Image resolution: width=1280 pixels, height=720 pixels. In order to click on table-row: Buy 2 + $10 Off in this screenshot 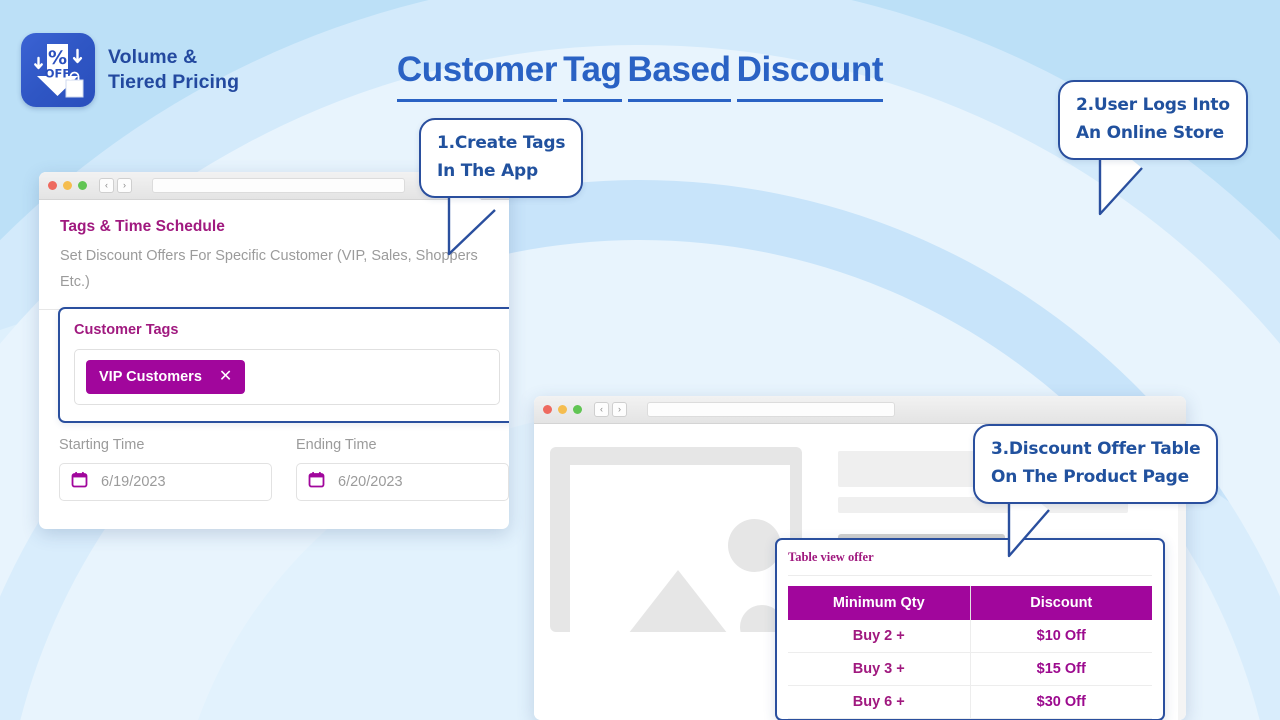, I will do `click(970, 636)`.